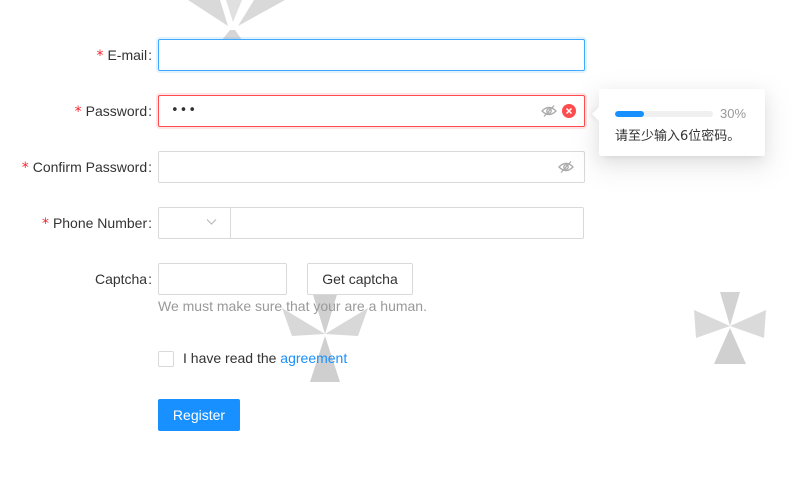  I want to click on agreement-checkbox, so click(166, 359).